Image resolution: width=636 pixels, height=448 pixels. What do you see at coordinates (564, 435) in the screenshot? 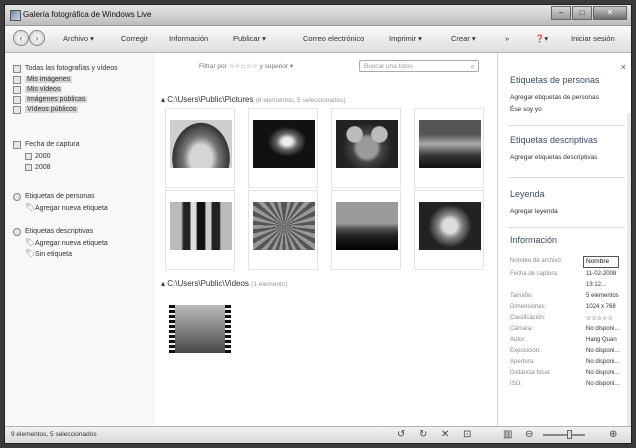
I see `zoom-slider` at bounding box center [564, 435].